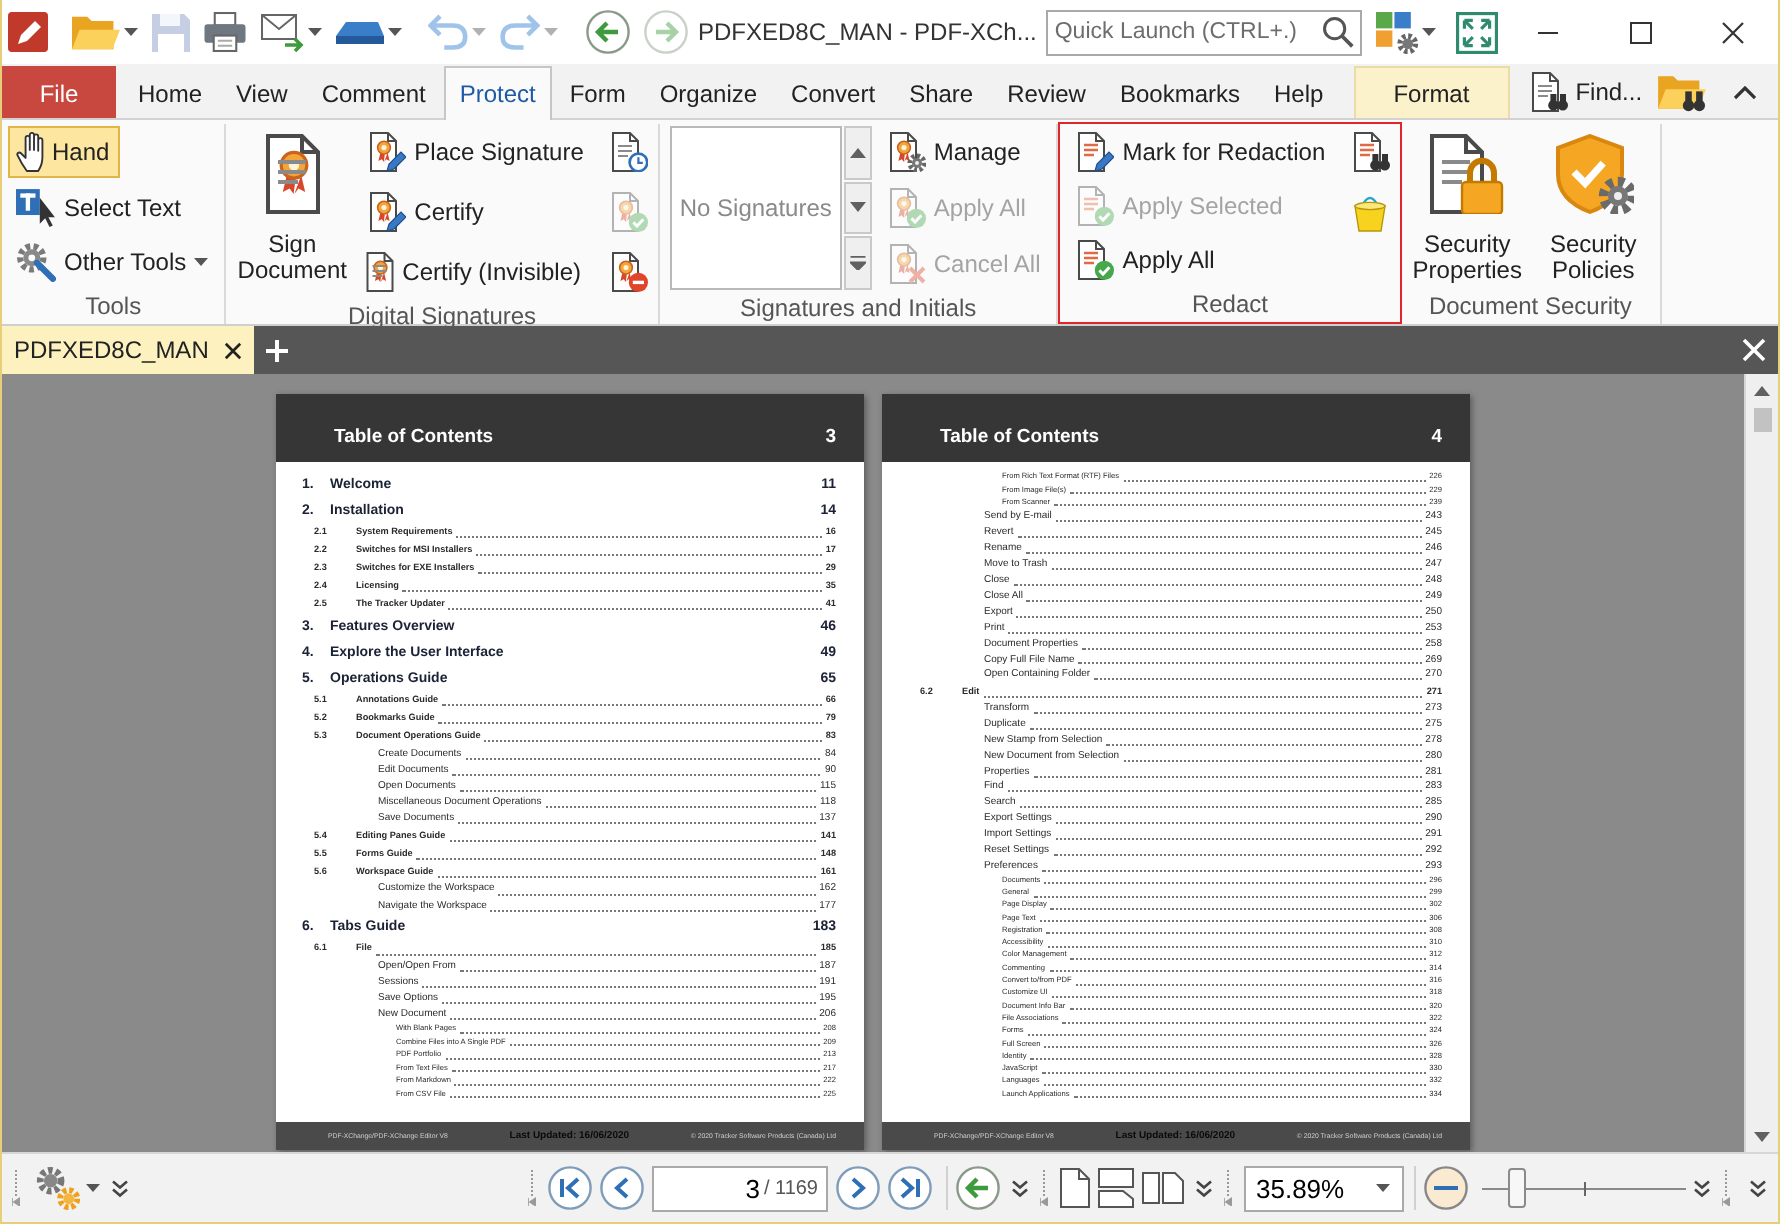  Describe the element at coordinates (597, 92) in the screenshot. I see `ribbon-tab: Form` at that location.